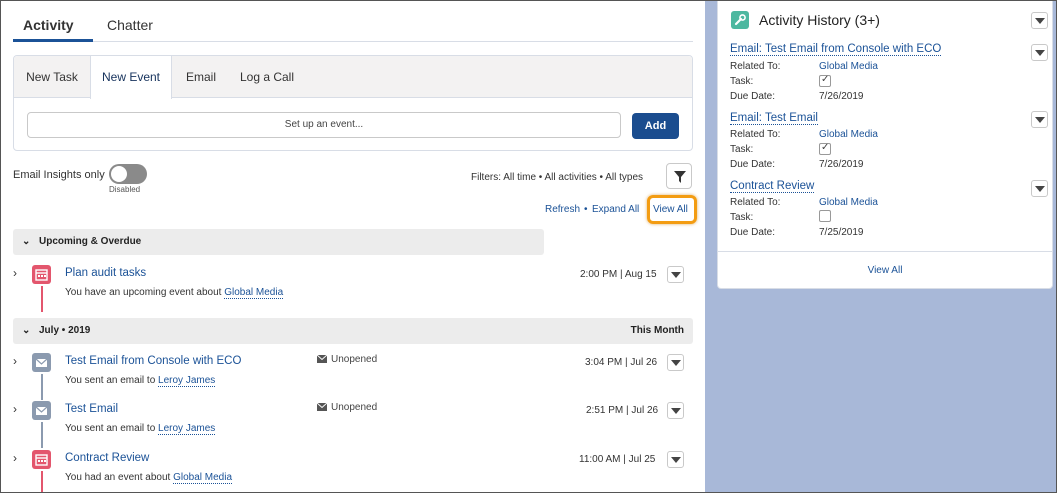 The image size is (1057, 493). I want to click on activity-title: Test Email from Console with ECO, so click(153, 361).